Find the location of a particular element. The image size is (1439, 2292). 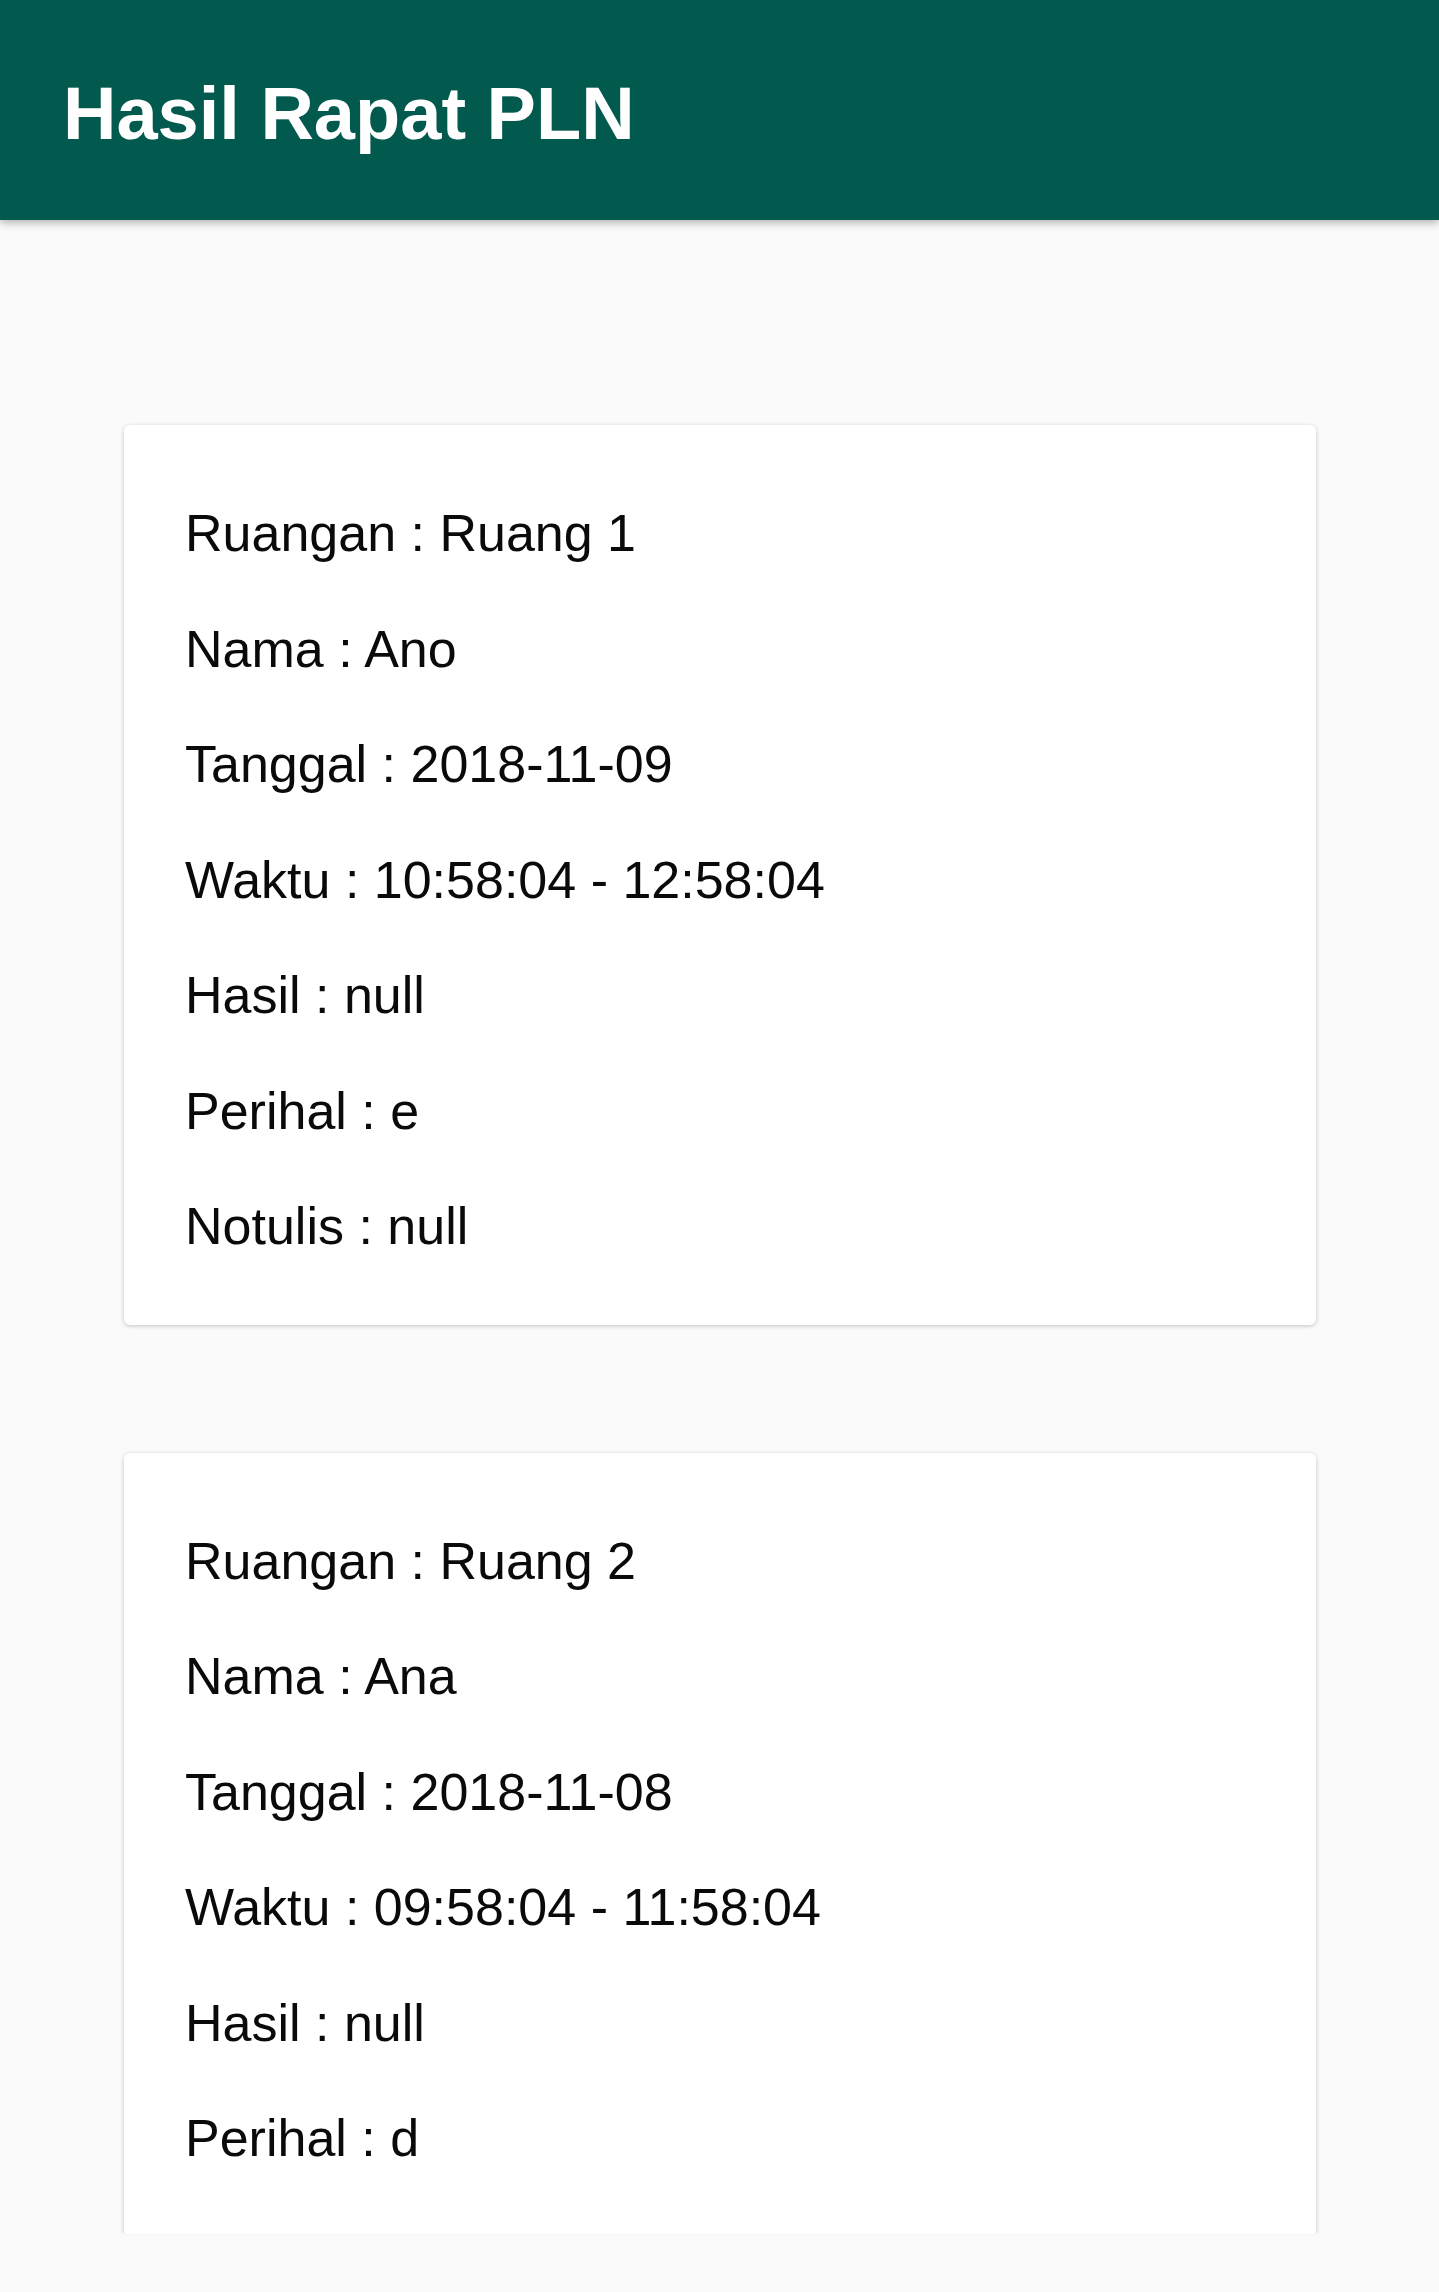

detail-text: Tanggal : 2018-11-09 is located at coordinates (429, 765).